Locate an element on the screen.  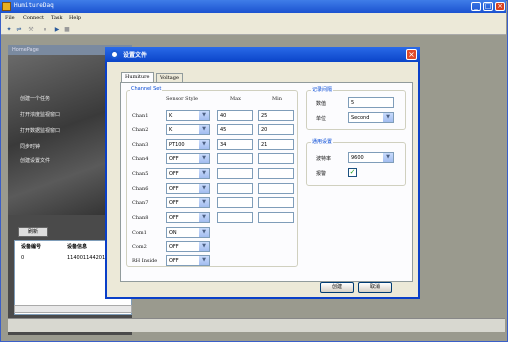
menu-help: Help is located at coordinates (75, 18).